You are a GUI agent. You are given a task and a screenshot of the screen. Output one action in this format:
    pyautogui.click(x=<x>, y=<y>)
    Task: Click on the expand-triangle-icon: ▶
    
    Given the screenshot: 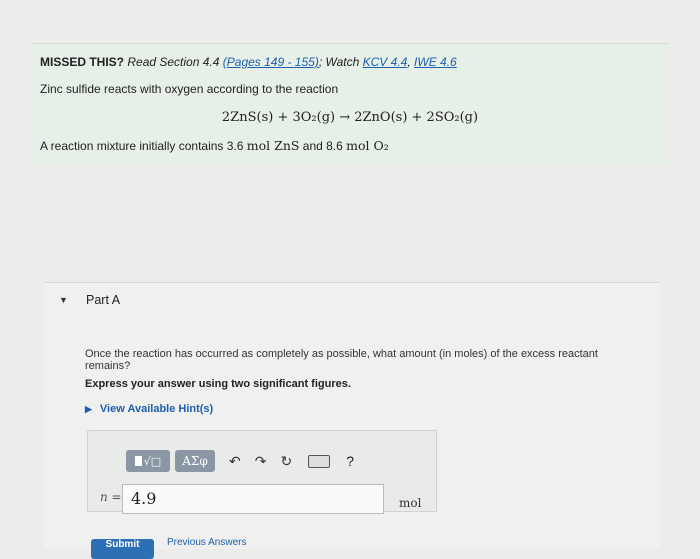 What is the action you would take?
    pyautogui.click(x=88, y=409)
    